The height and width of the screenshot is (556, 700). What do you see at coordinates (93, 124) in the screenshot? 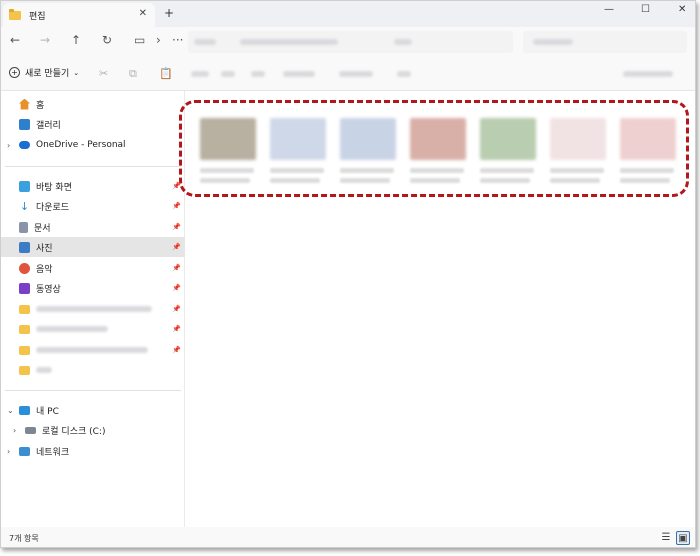
I see `sidebar-item-gallery: 갤러리` at bounding box center [93, 124].